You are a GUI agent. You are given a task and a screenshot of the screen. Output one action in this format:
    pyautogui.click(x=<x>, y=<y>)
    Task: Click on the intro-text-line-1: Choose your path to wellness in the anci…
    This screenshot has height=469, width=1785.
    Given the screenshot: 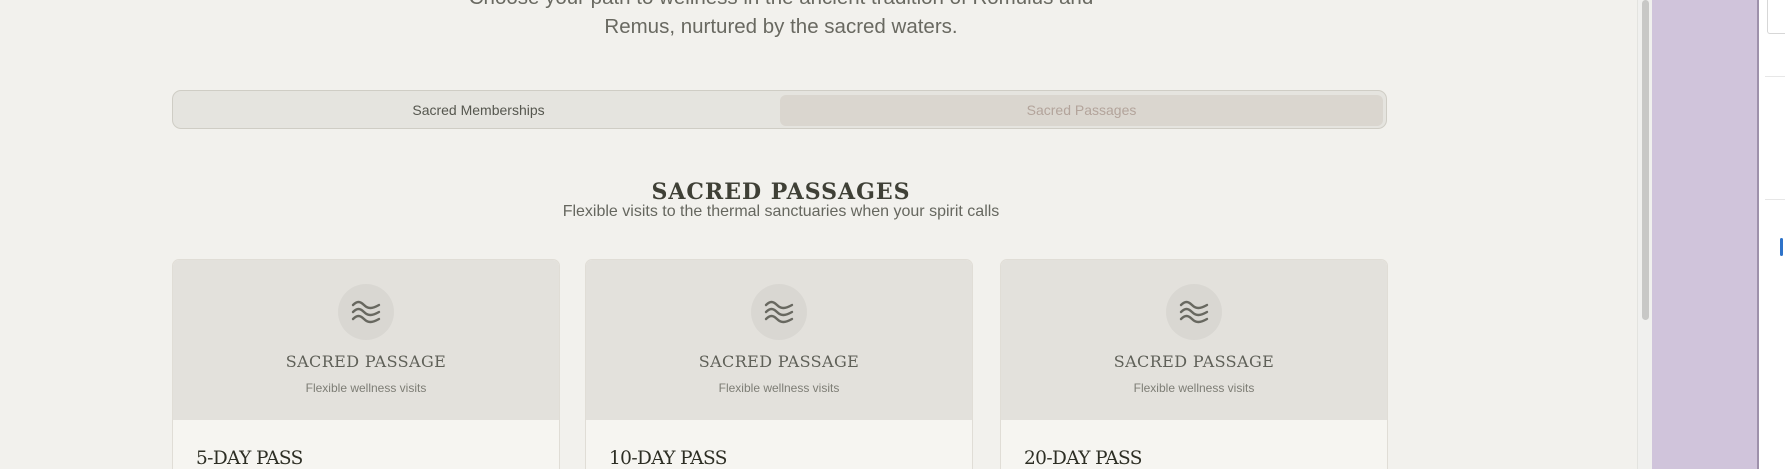 What is the action you would take?
    pyautogui.click(x=781, y=5)
    